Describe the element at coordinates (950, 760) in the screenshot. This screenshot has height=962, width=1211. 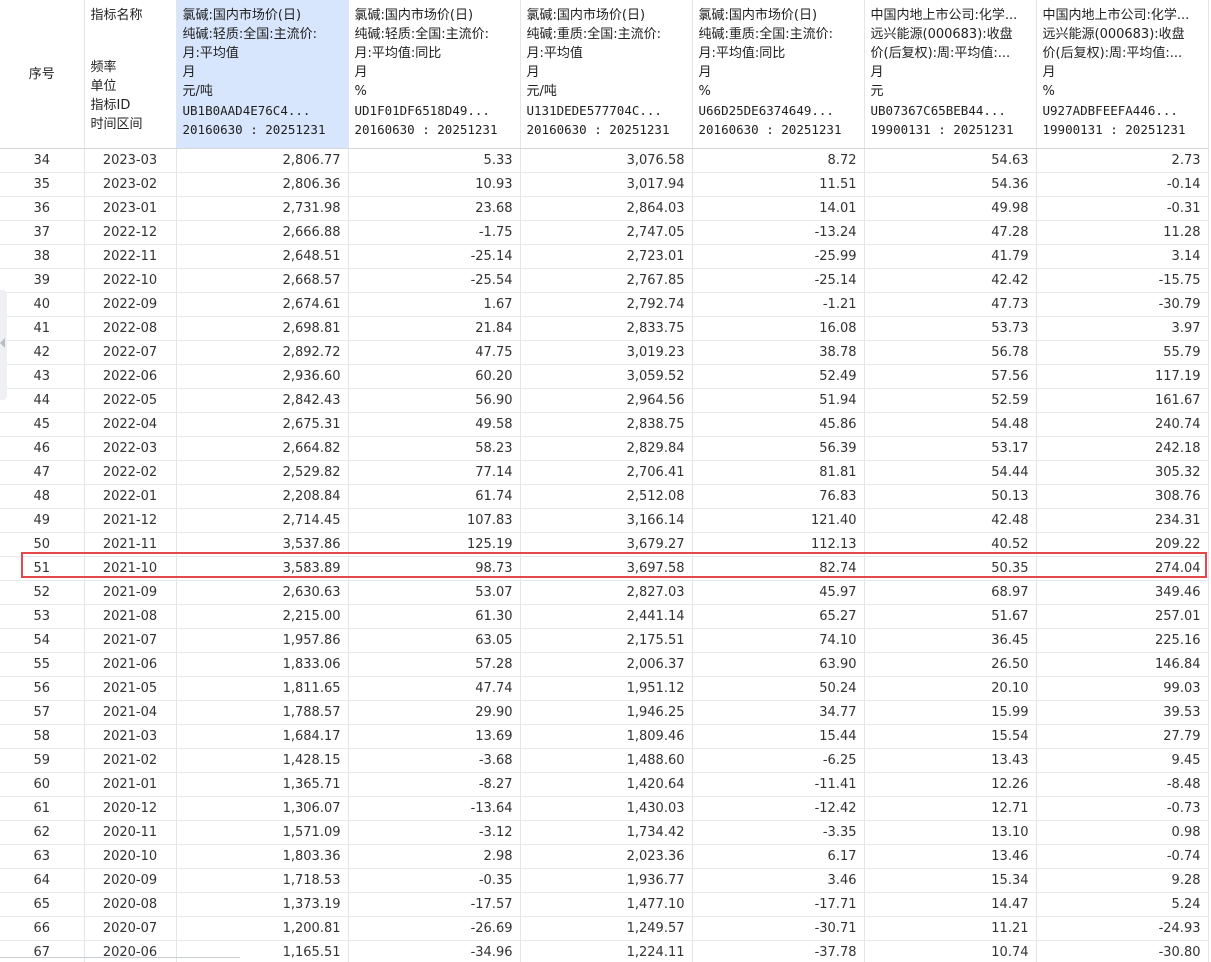
I see `value-cell: 13.43` at that location.